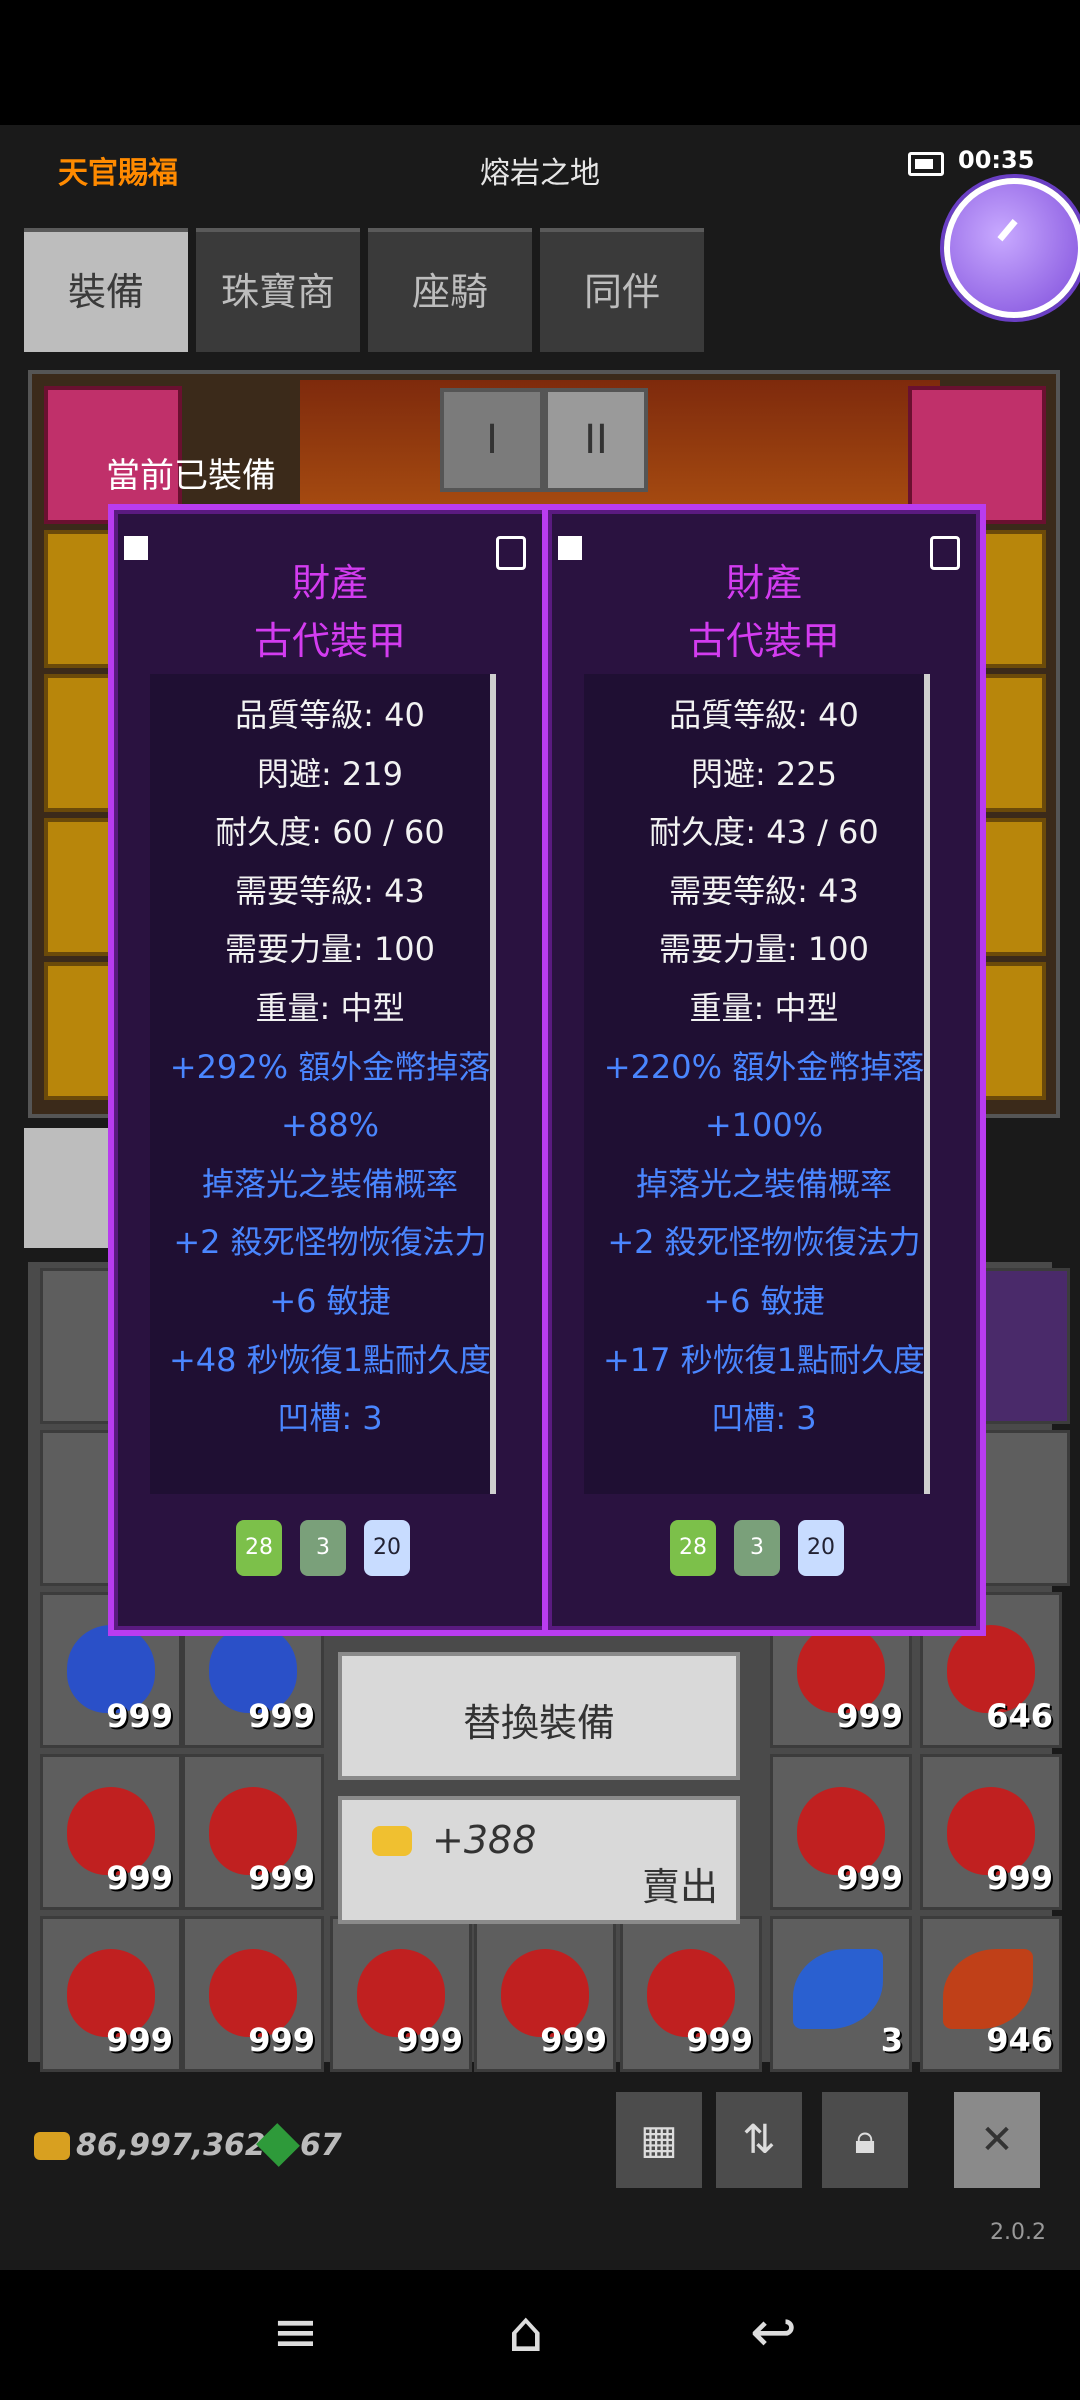 Image resolution: width=1080 pixels, height=2400 pixels. I want to click on close-icon: ✕, so click(997, 2140).